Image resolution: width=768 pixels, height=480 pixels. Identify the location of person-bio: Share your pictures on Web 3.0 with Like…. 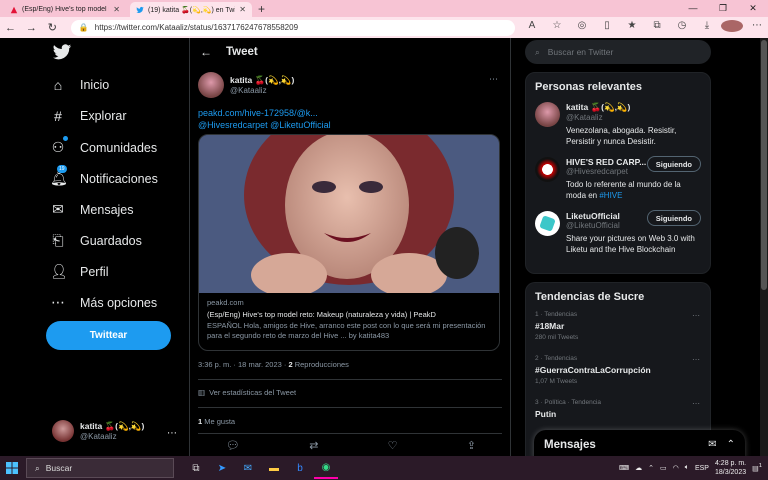
(630, 244).